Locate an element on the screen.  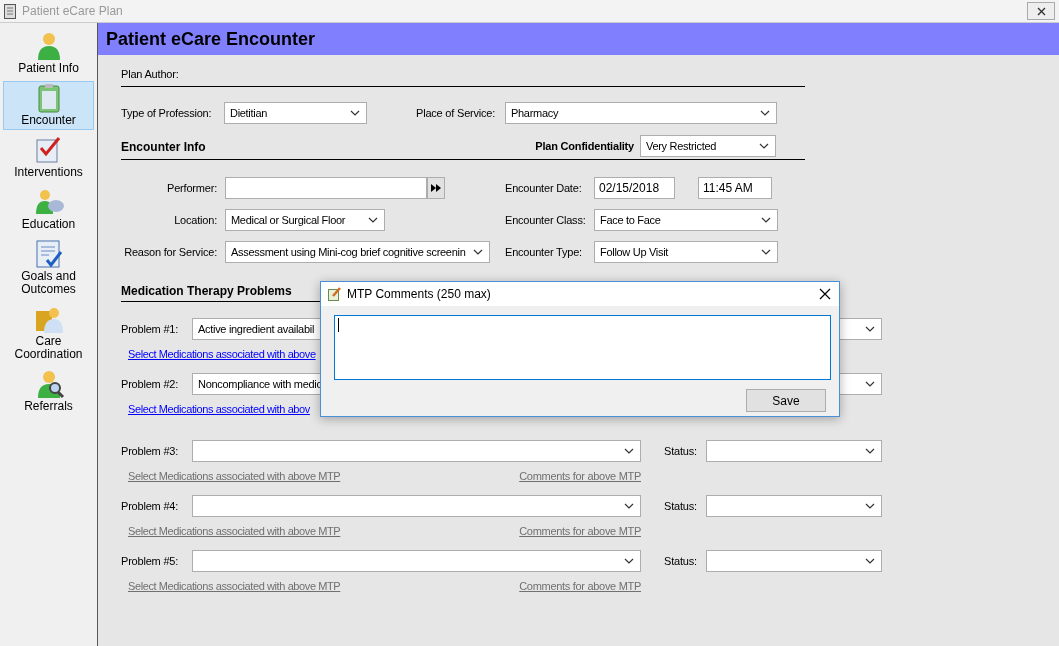
field-label: Plan Author: is located at coordinates (150, 74).